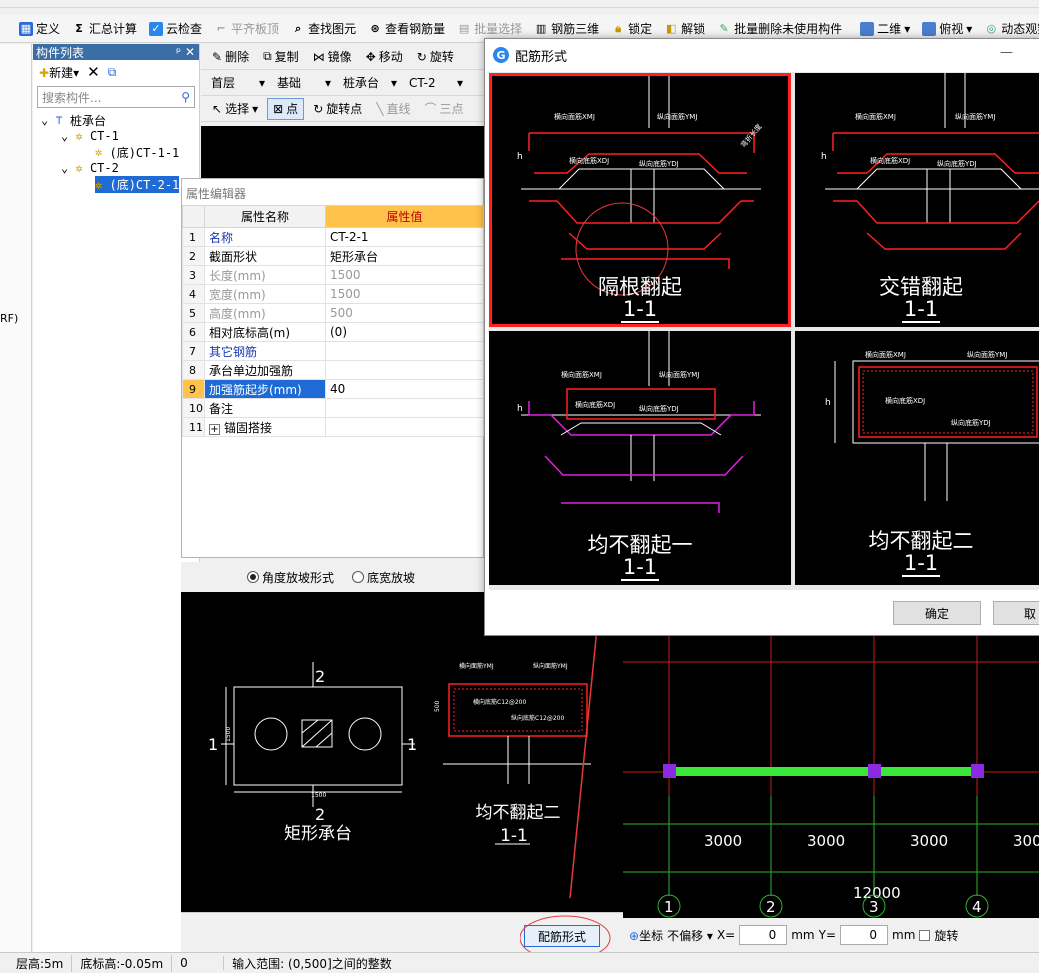 This screenshot has height=973, width=1039. Describe the element at coordinates (343, 152) in the screenshot. I see `cad-canvas-top` at that location.